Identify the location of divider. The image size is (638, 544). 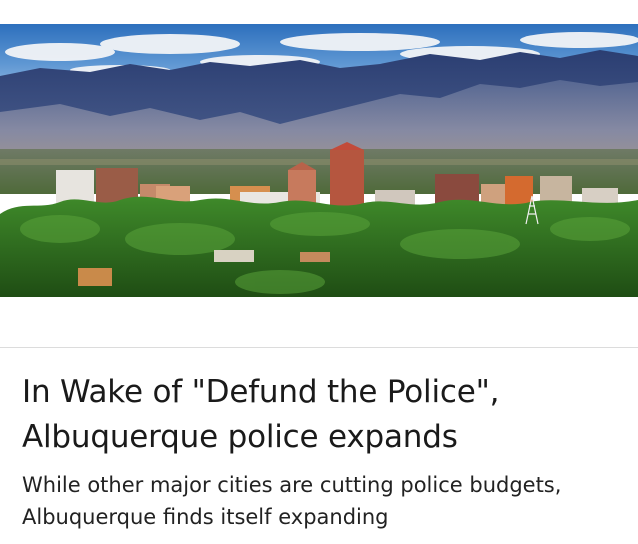
(319, 347).